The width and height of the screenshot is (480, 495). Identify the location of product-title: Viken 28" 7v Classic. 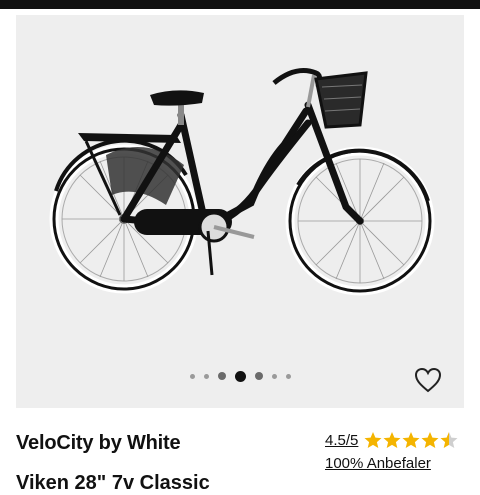
(113, 483).